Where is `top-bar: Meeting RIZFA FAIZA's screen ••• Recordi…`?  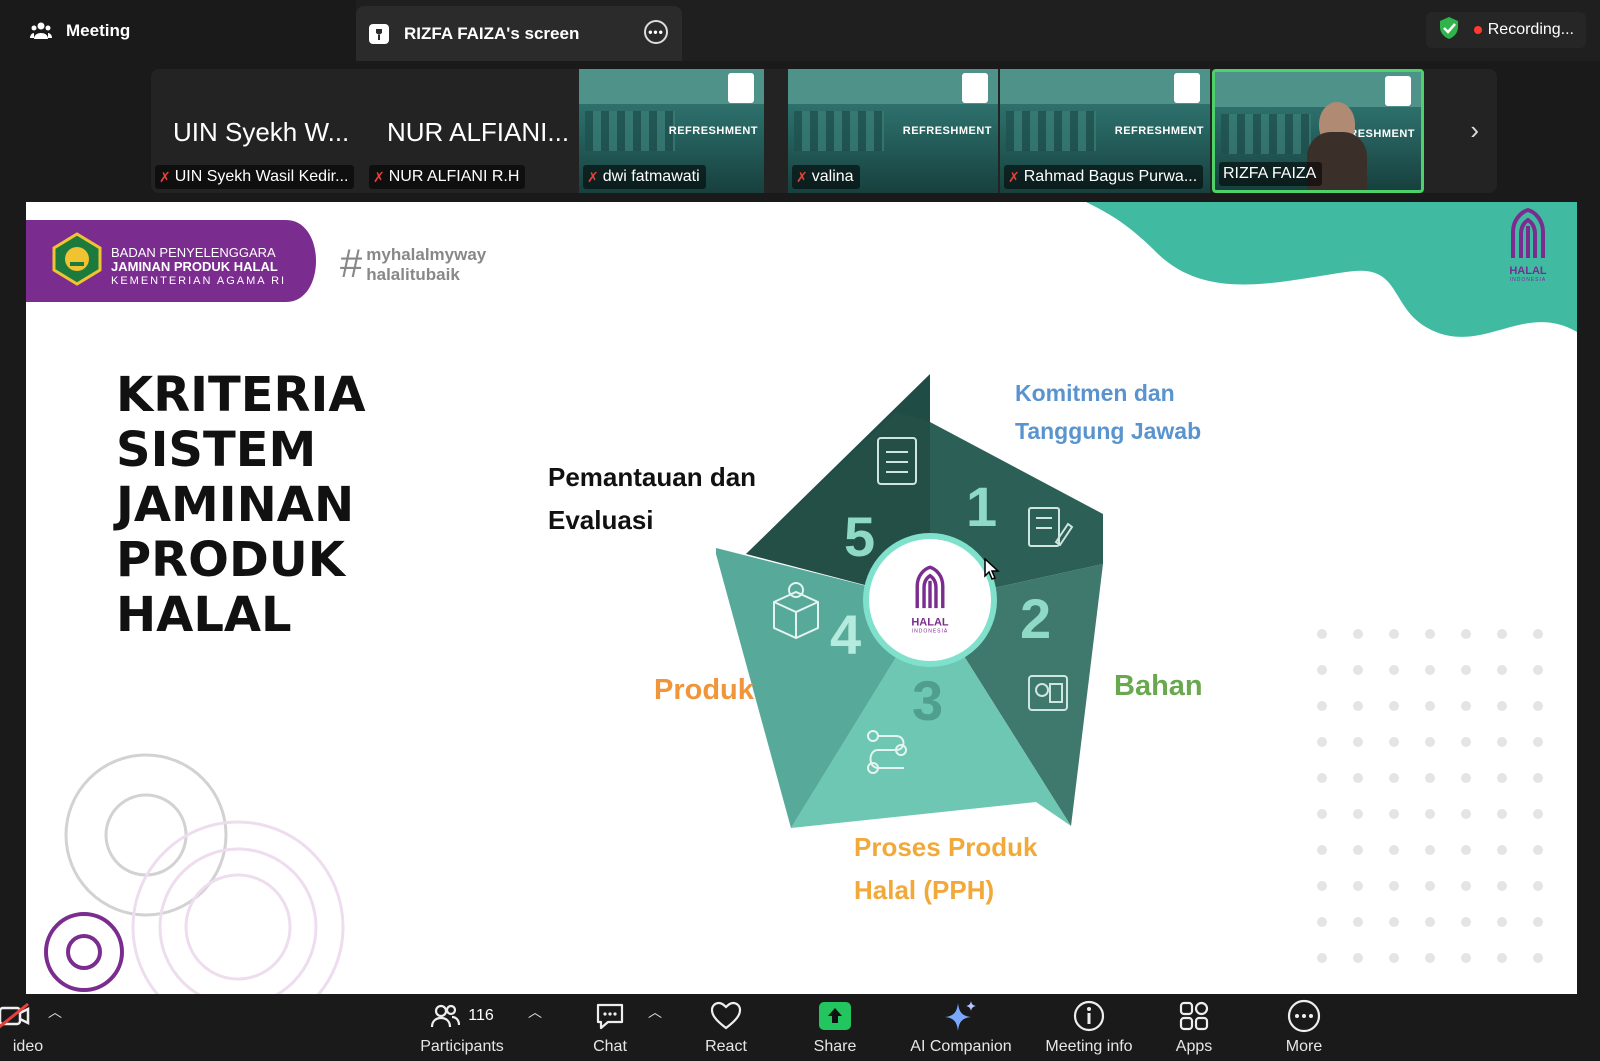 top-bar: Meeting RIZFA FAIZA's screen ••• Recordi… is located at coordinates (800, 30).